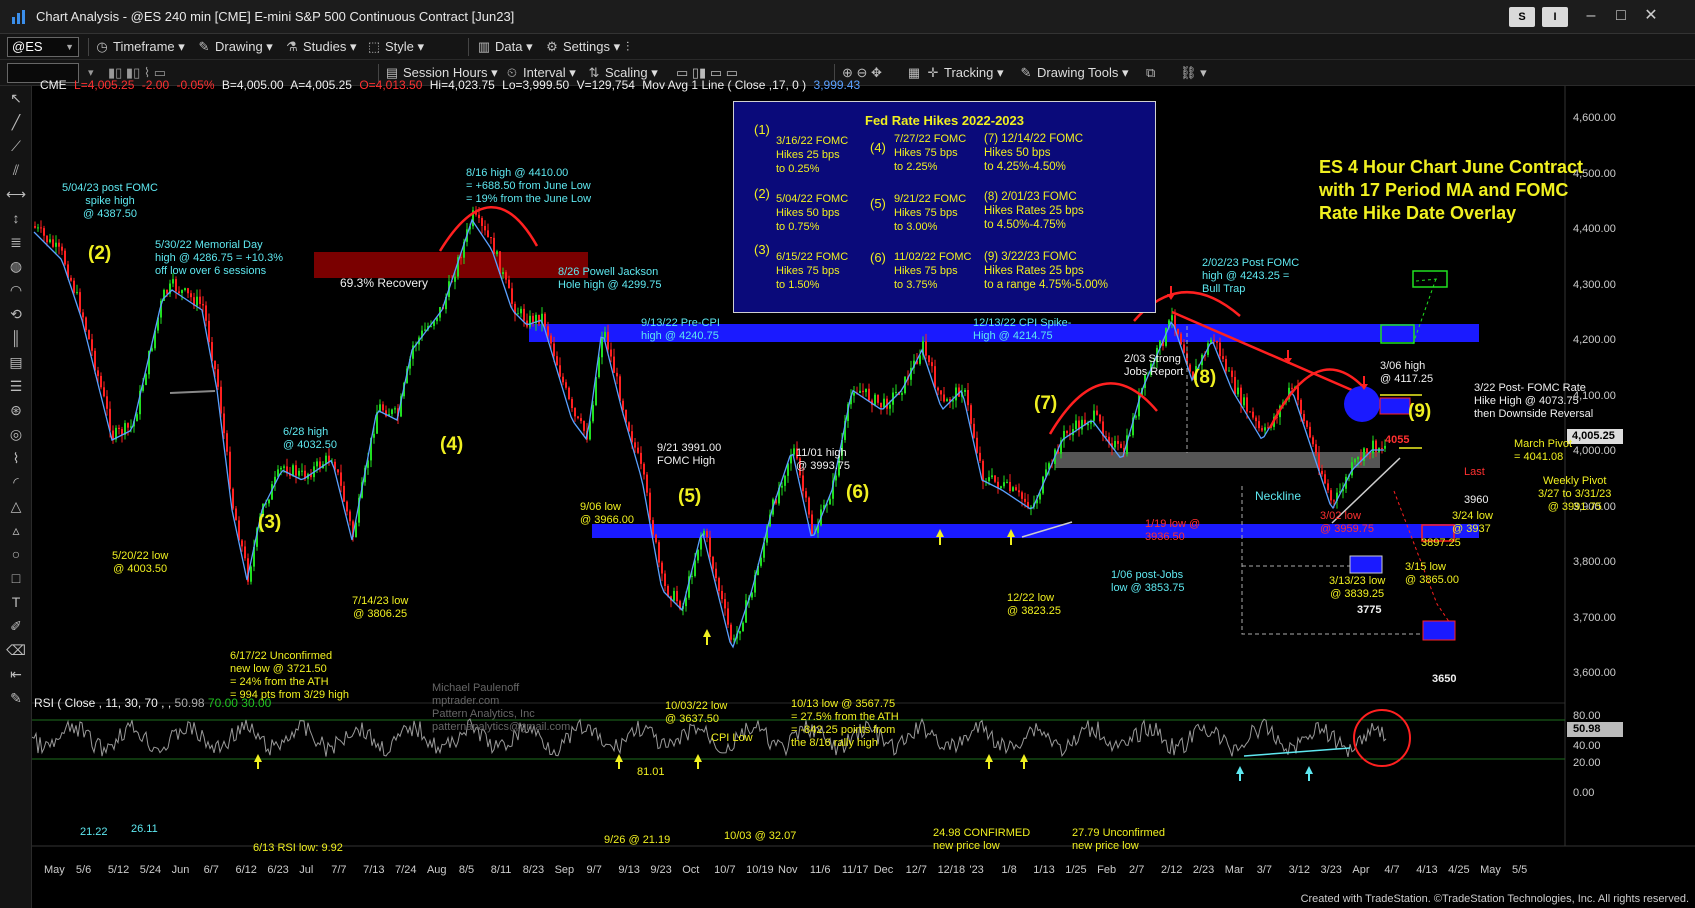  What do you see at coordinates (564, 870) in the screenshot?
I see `time-tick-label: Sep` at bounding box center [564, 870].